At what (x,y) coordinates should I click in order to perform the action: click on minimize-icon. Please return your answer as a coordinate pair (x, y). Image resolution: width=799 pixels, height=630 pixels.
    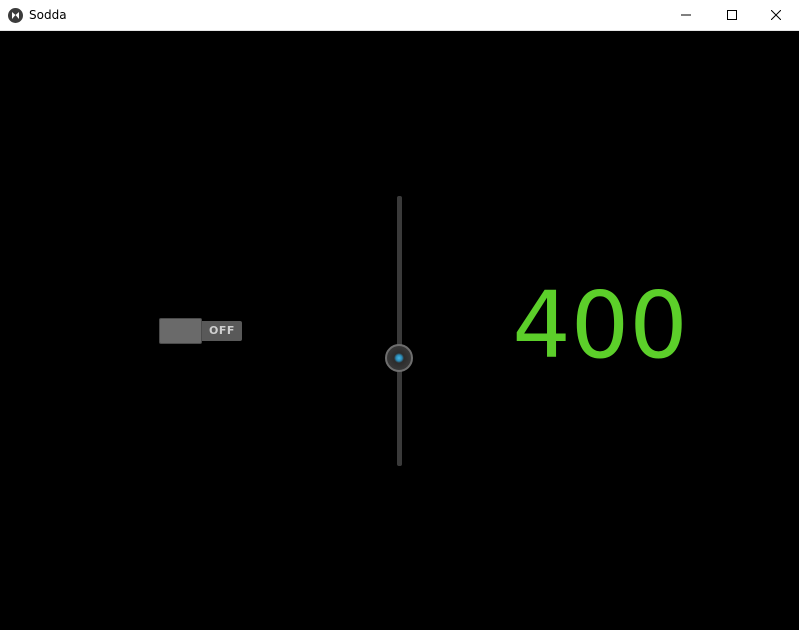
    Looking at the image, I should click on (686, 15).